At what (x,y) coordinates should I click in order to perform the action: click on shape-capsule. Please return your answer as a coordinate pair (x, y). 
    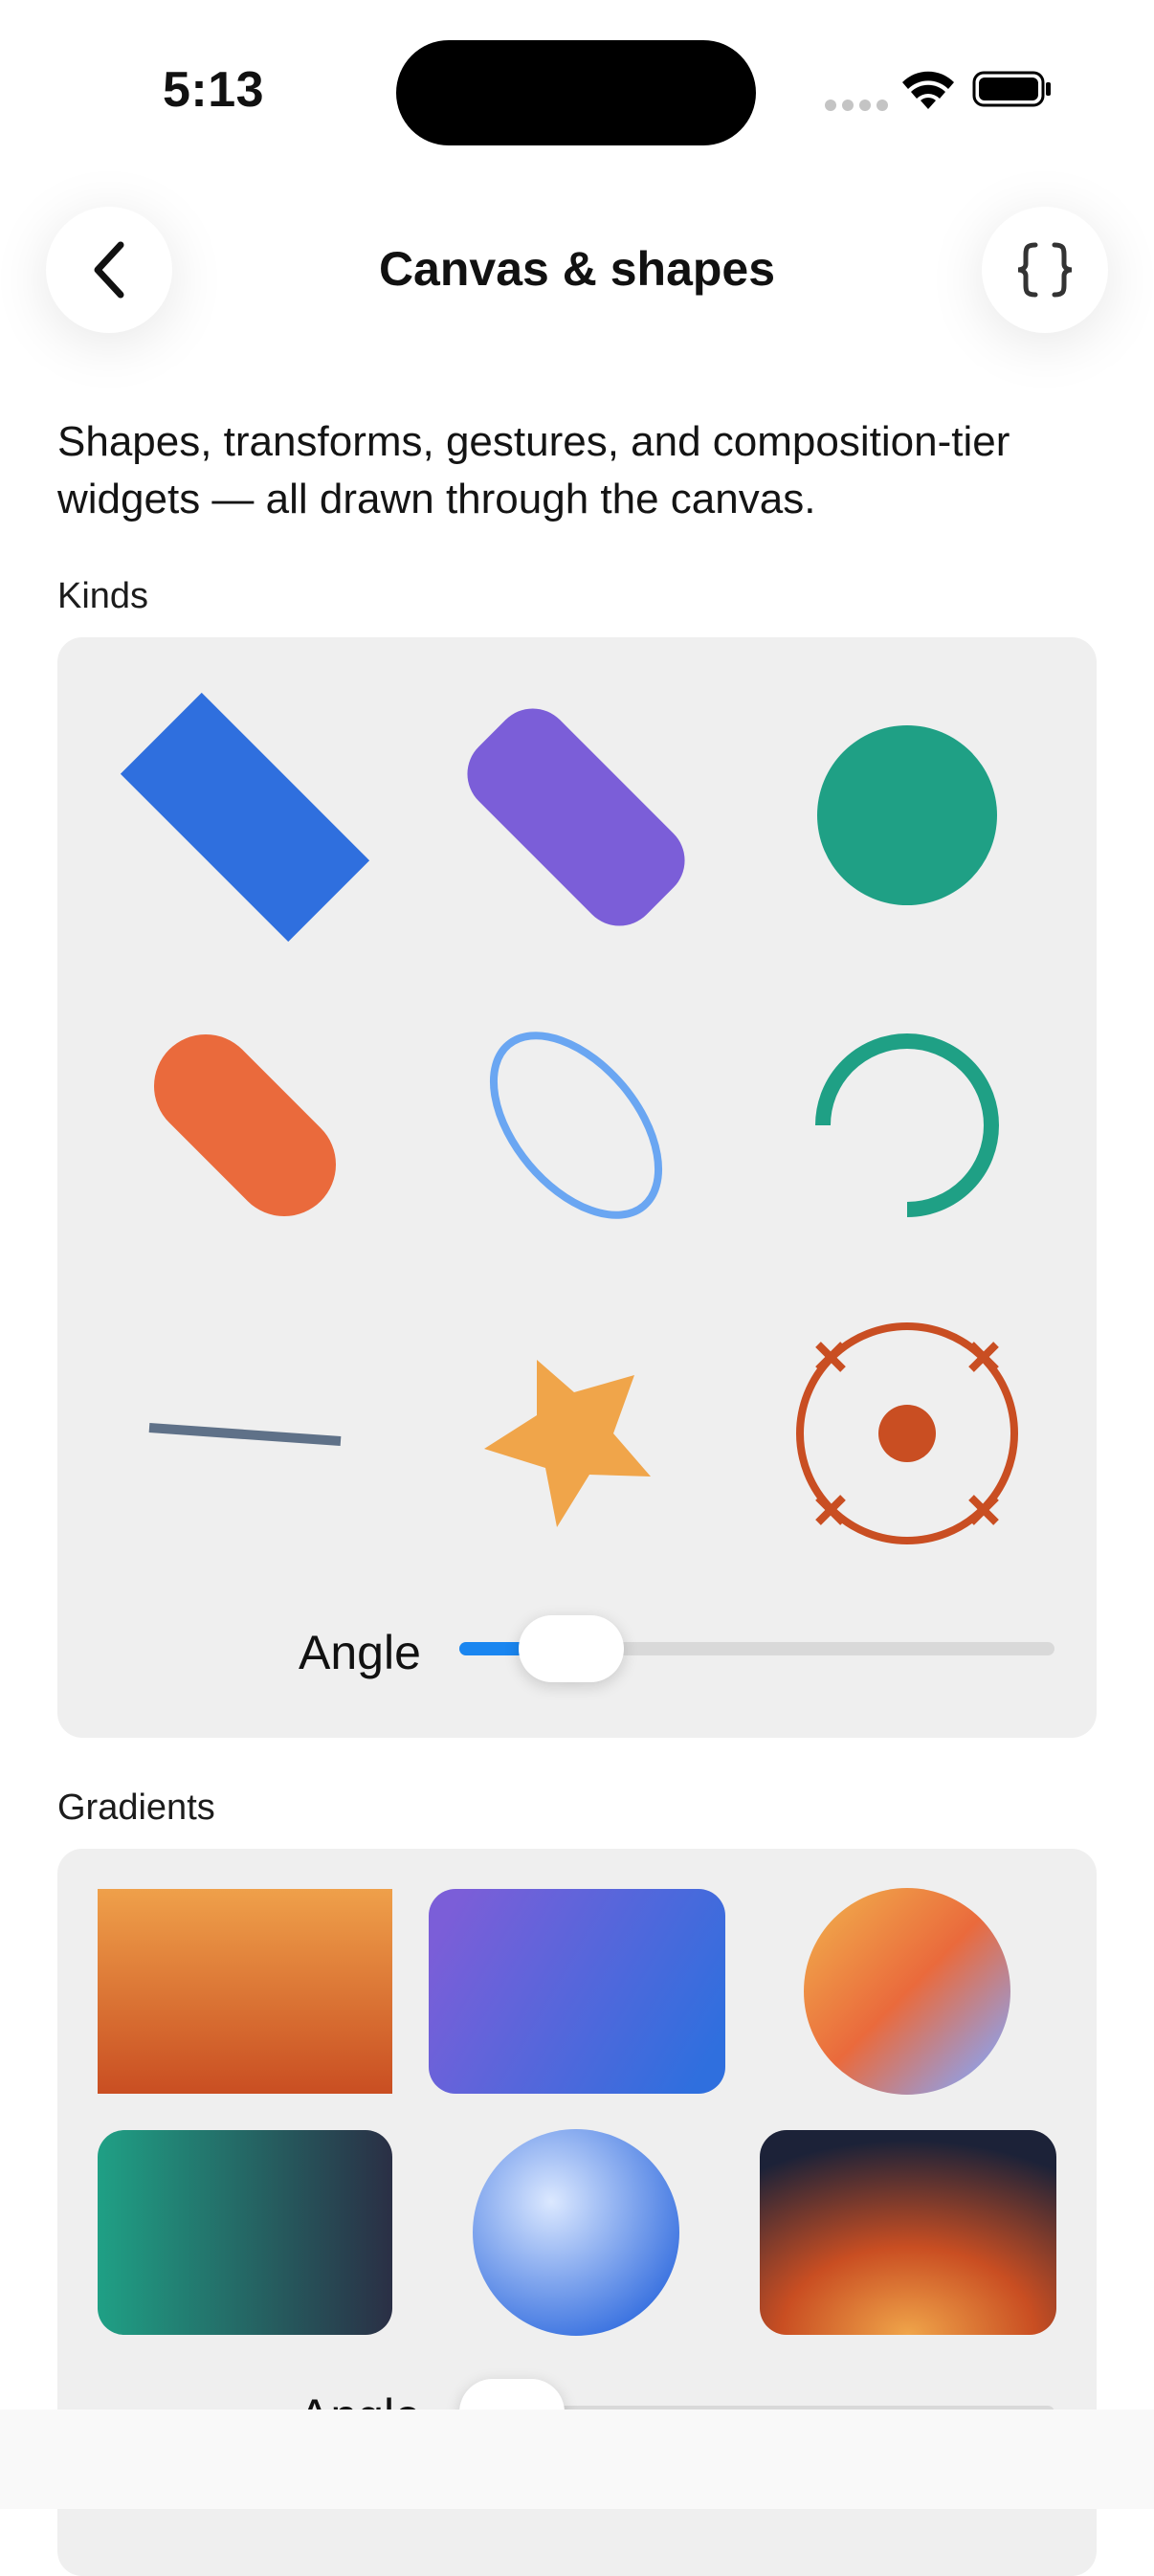
    Looking at the image, I should click on (245, 1125).